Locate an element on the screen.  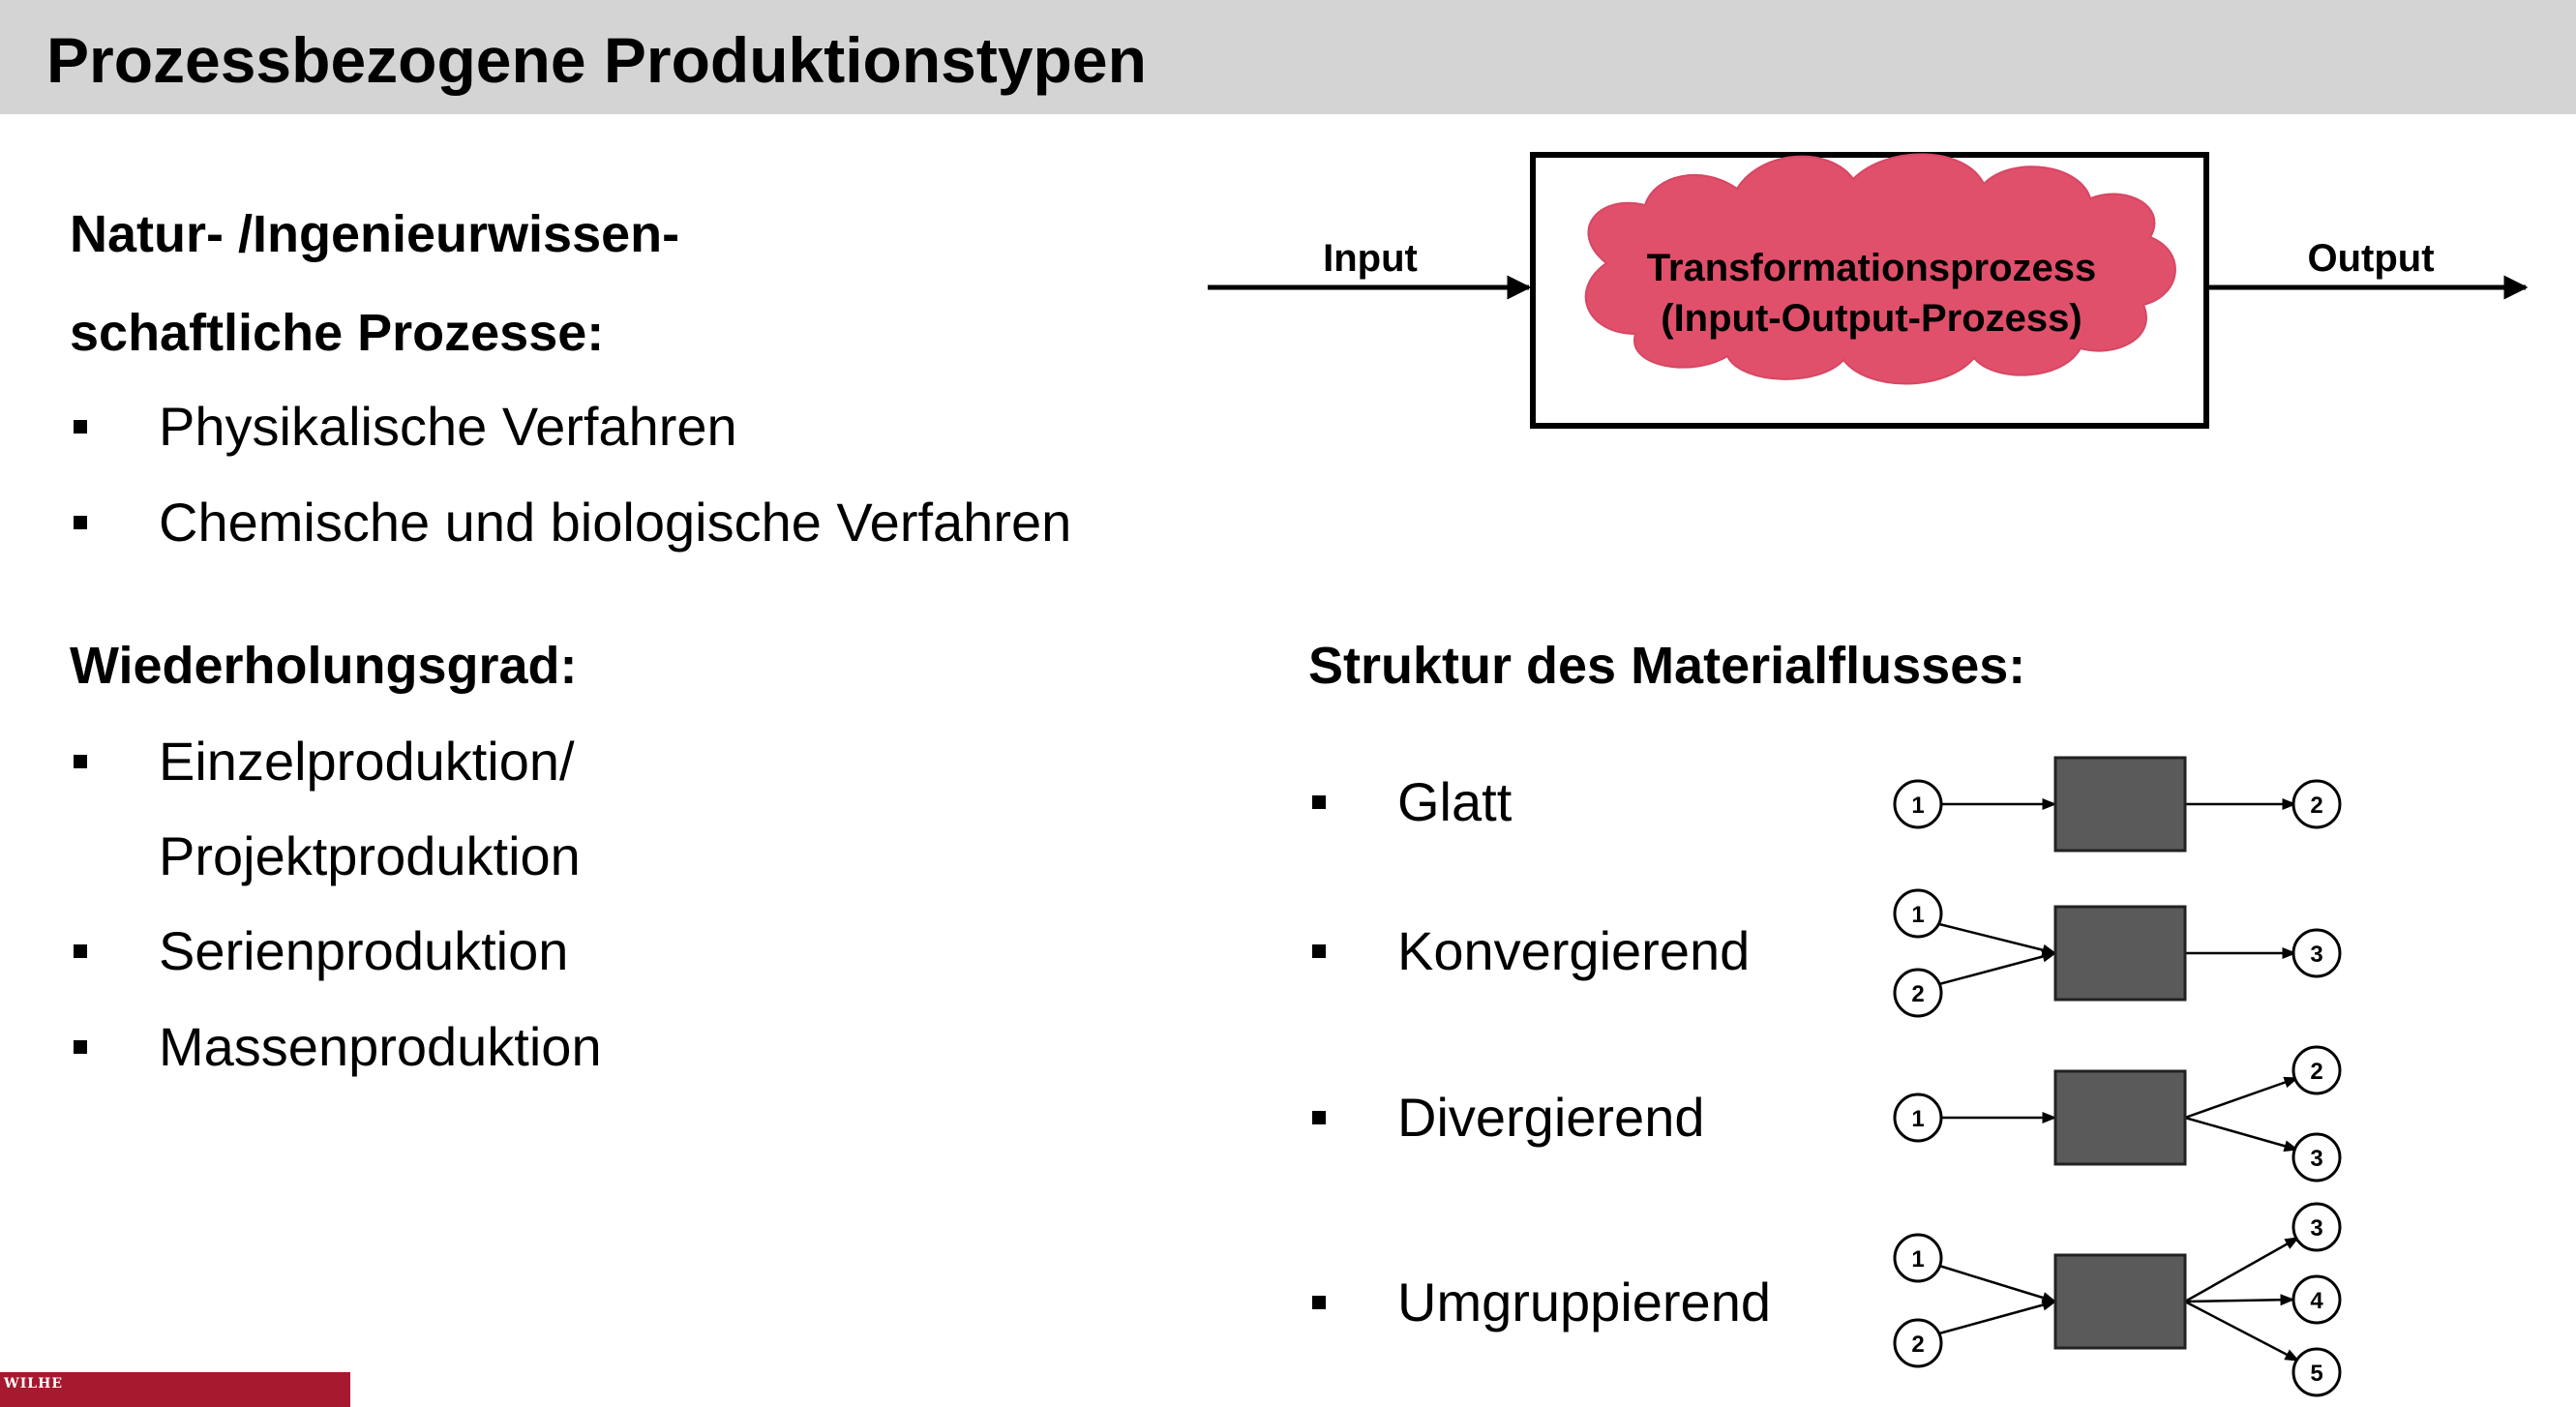
flow-diagram-smooth: 1 2 is located at coordinates (2117, 804).